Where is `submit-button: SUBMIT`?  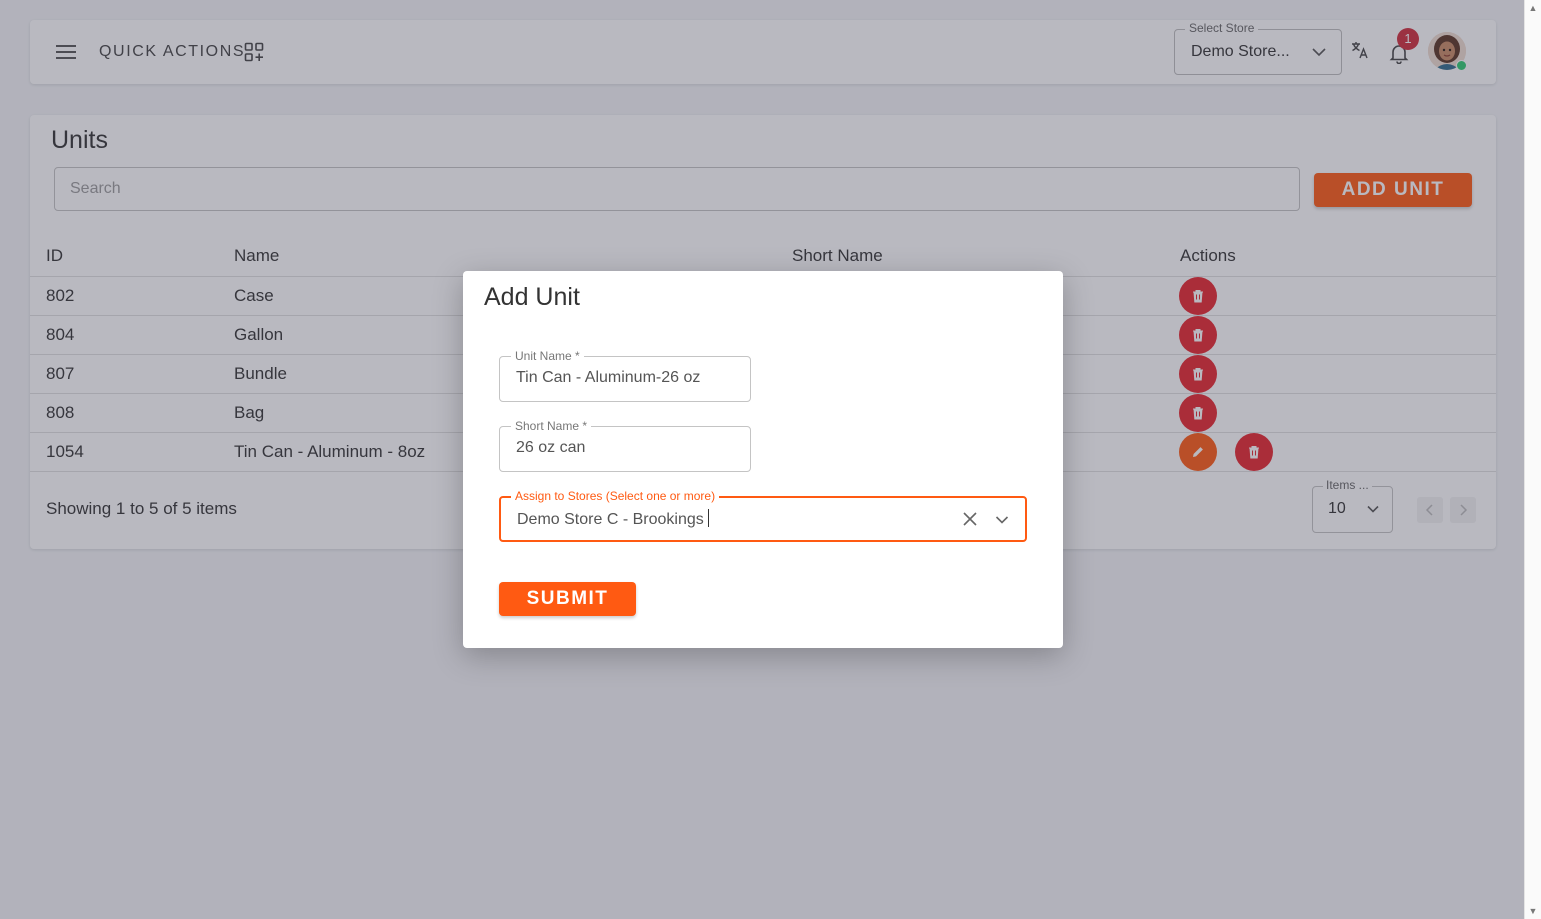 submit-button: SUBMIT is located at coordinates (567, 599).